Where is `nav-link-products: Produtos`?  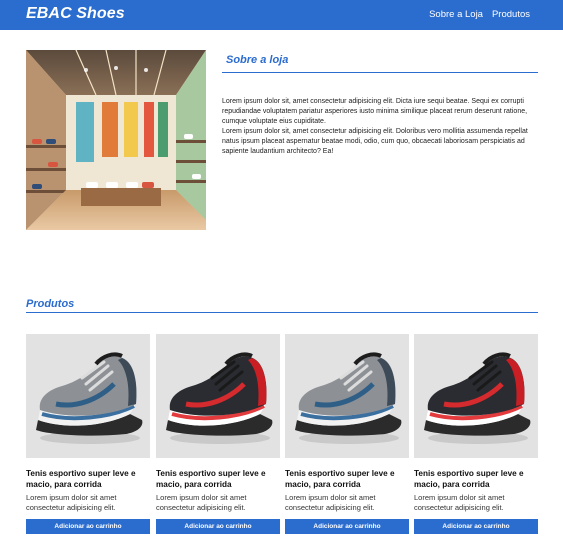 nav-link-products: Produtos is located at coordinates (511, 14).